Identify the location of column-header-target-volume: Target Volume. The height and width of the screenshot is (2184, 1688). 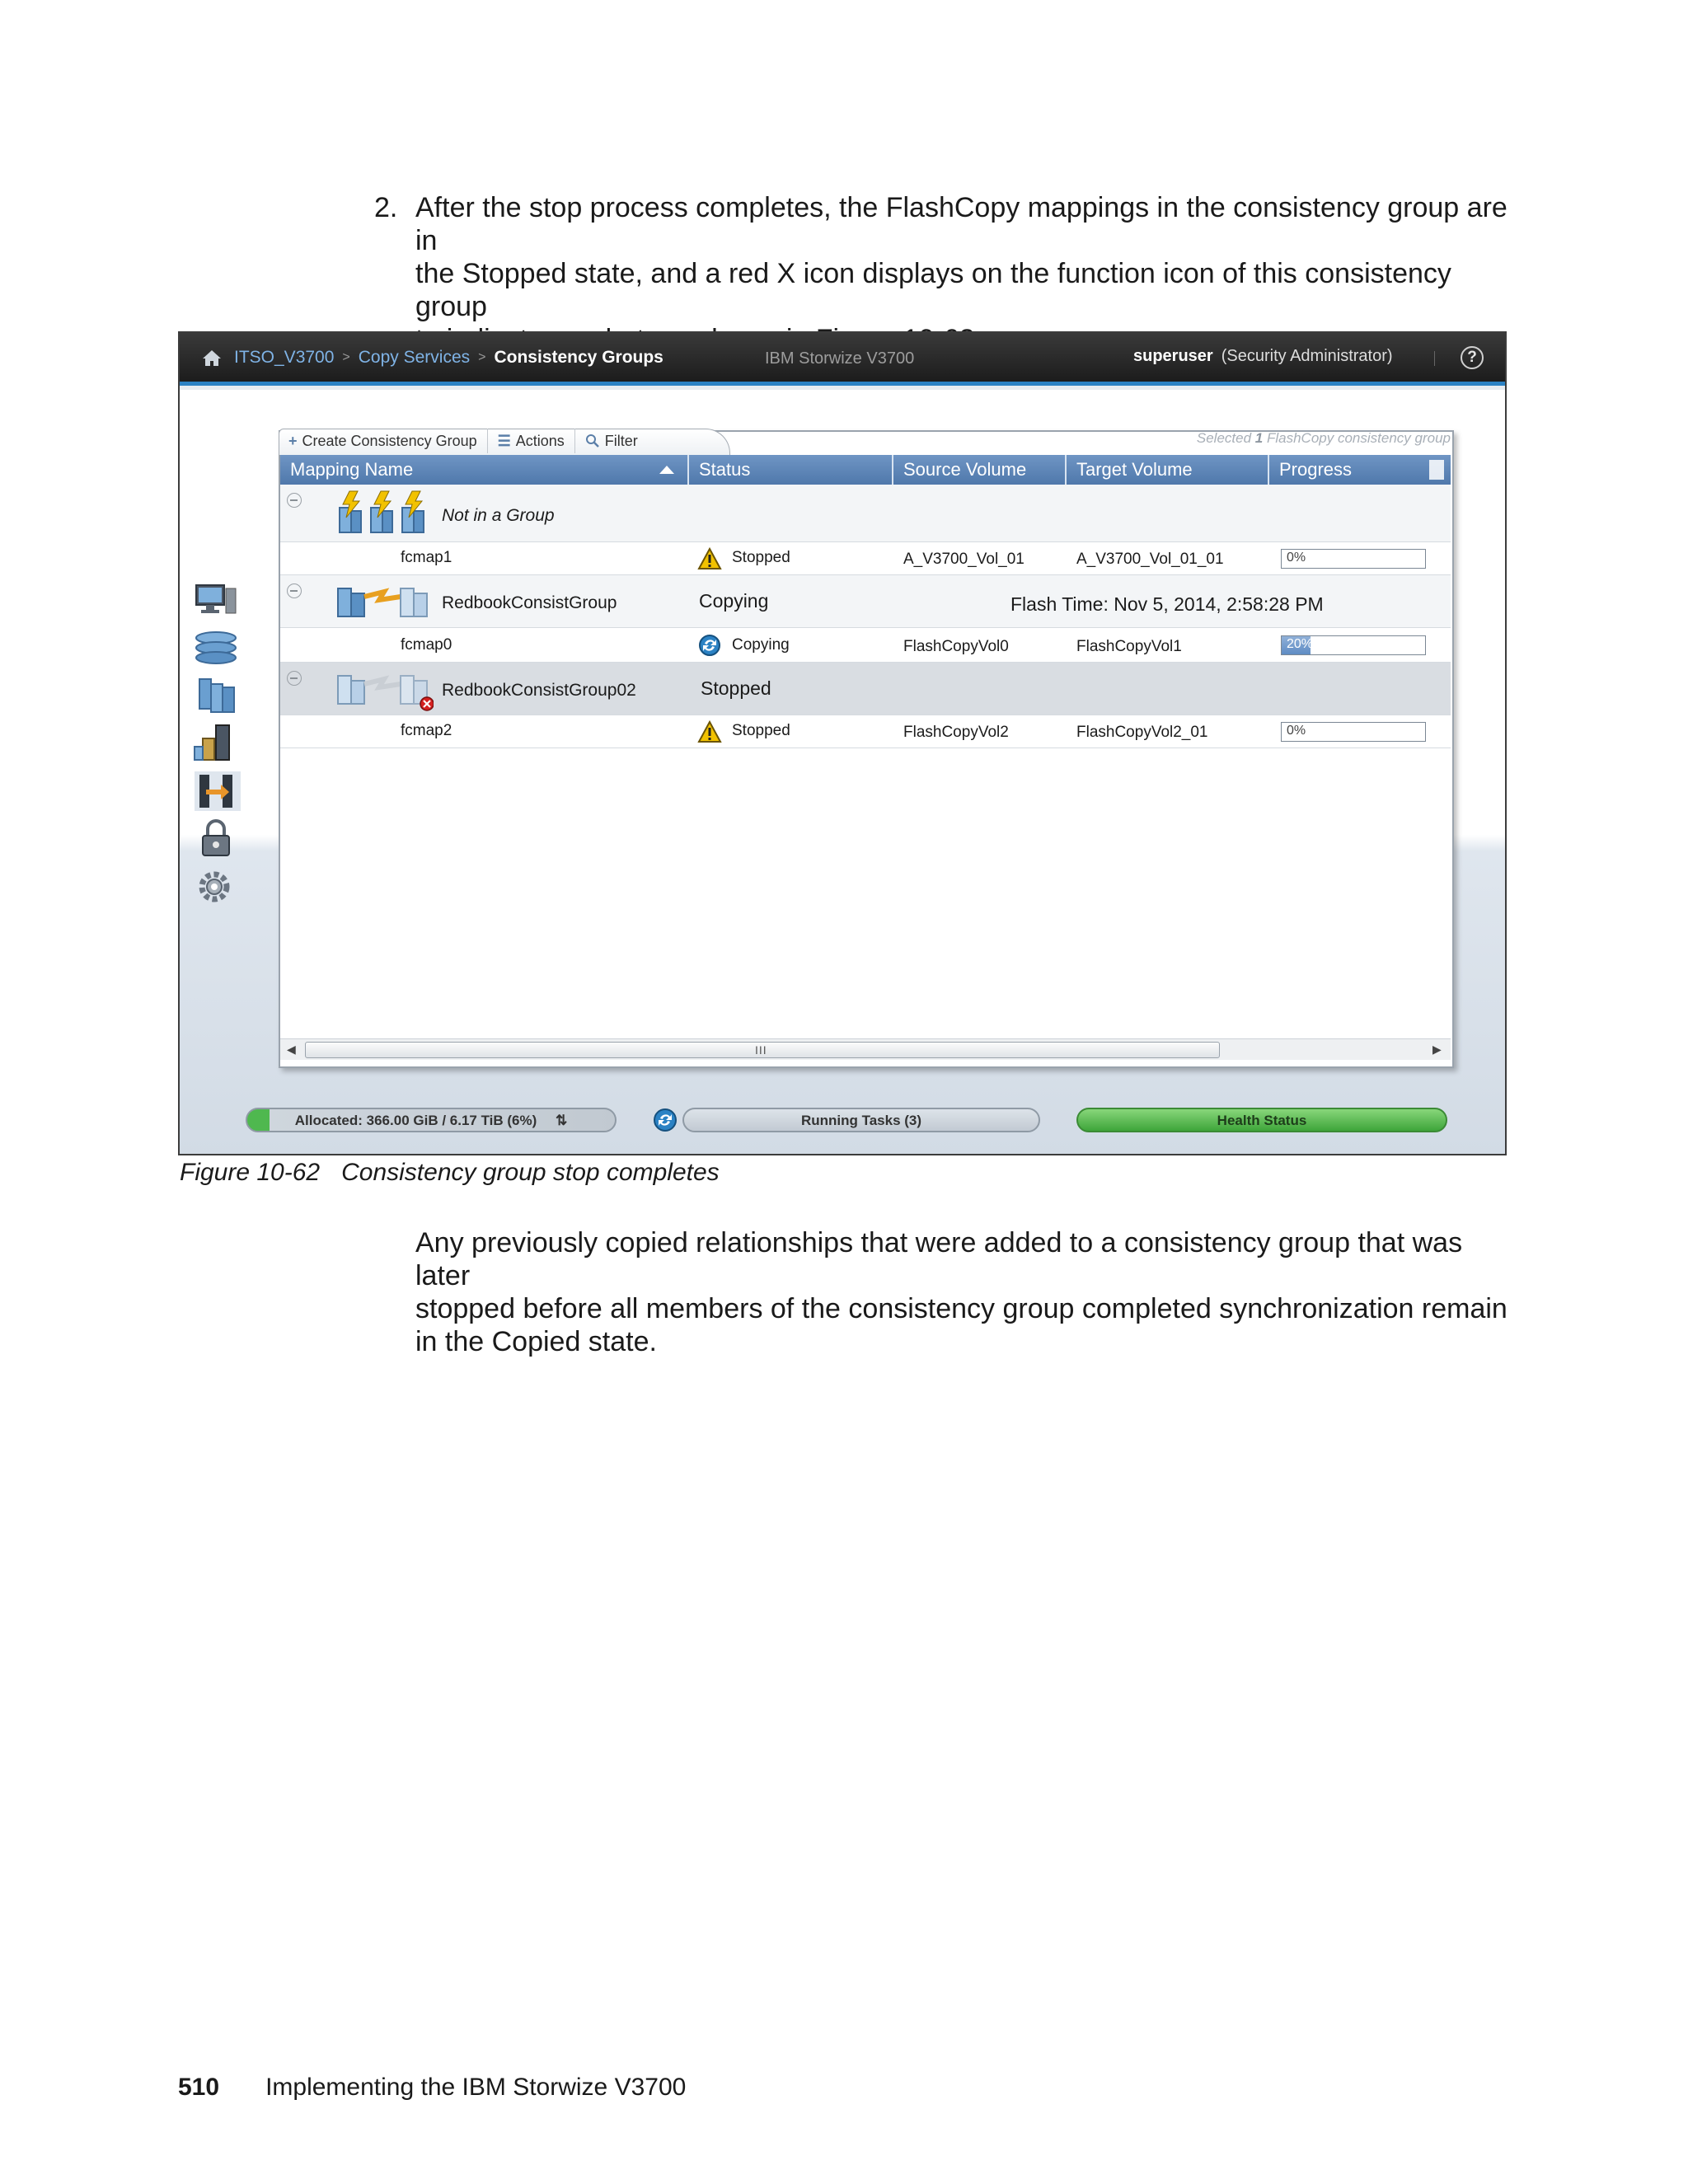
(1168, 470).